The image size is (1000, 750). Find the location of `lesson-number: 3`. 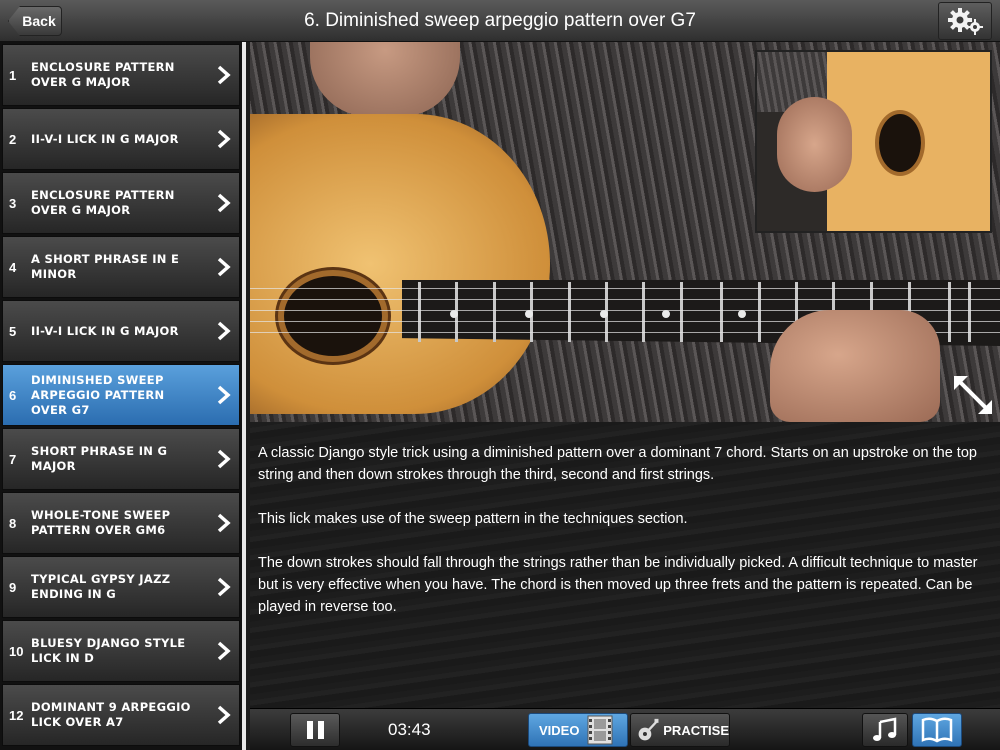

lesson-number: 3 is located at coordinates (13, 203).